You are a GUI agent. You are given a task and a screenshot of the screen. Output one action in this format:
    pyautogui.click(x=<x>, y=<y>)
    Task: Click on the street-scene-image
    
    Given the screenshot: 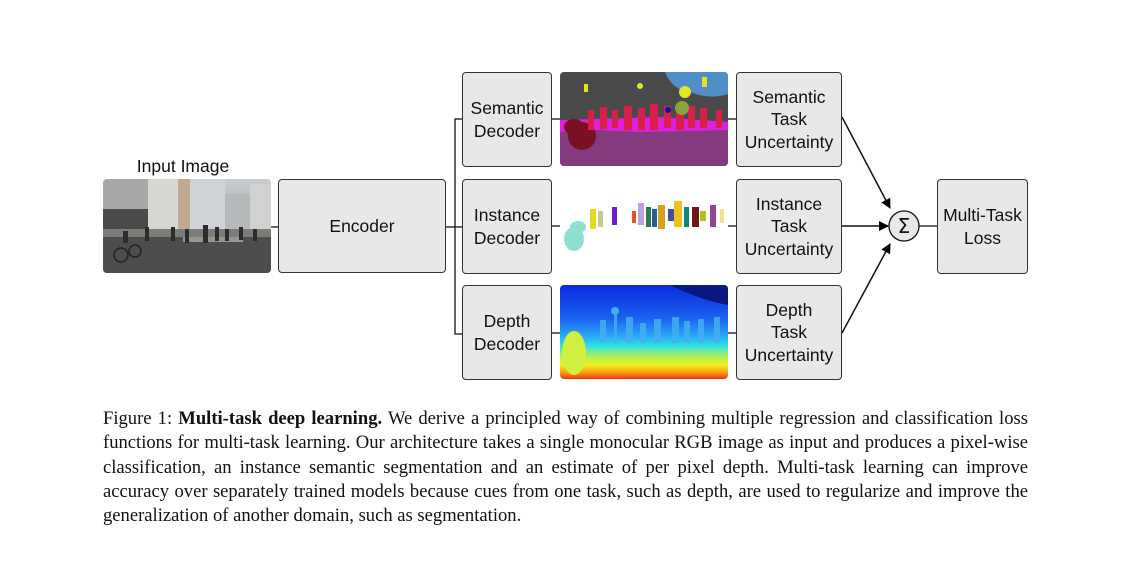 What is the action you would take?
    pyautogui.click(x=187, y=226)
    